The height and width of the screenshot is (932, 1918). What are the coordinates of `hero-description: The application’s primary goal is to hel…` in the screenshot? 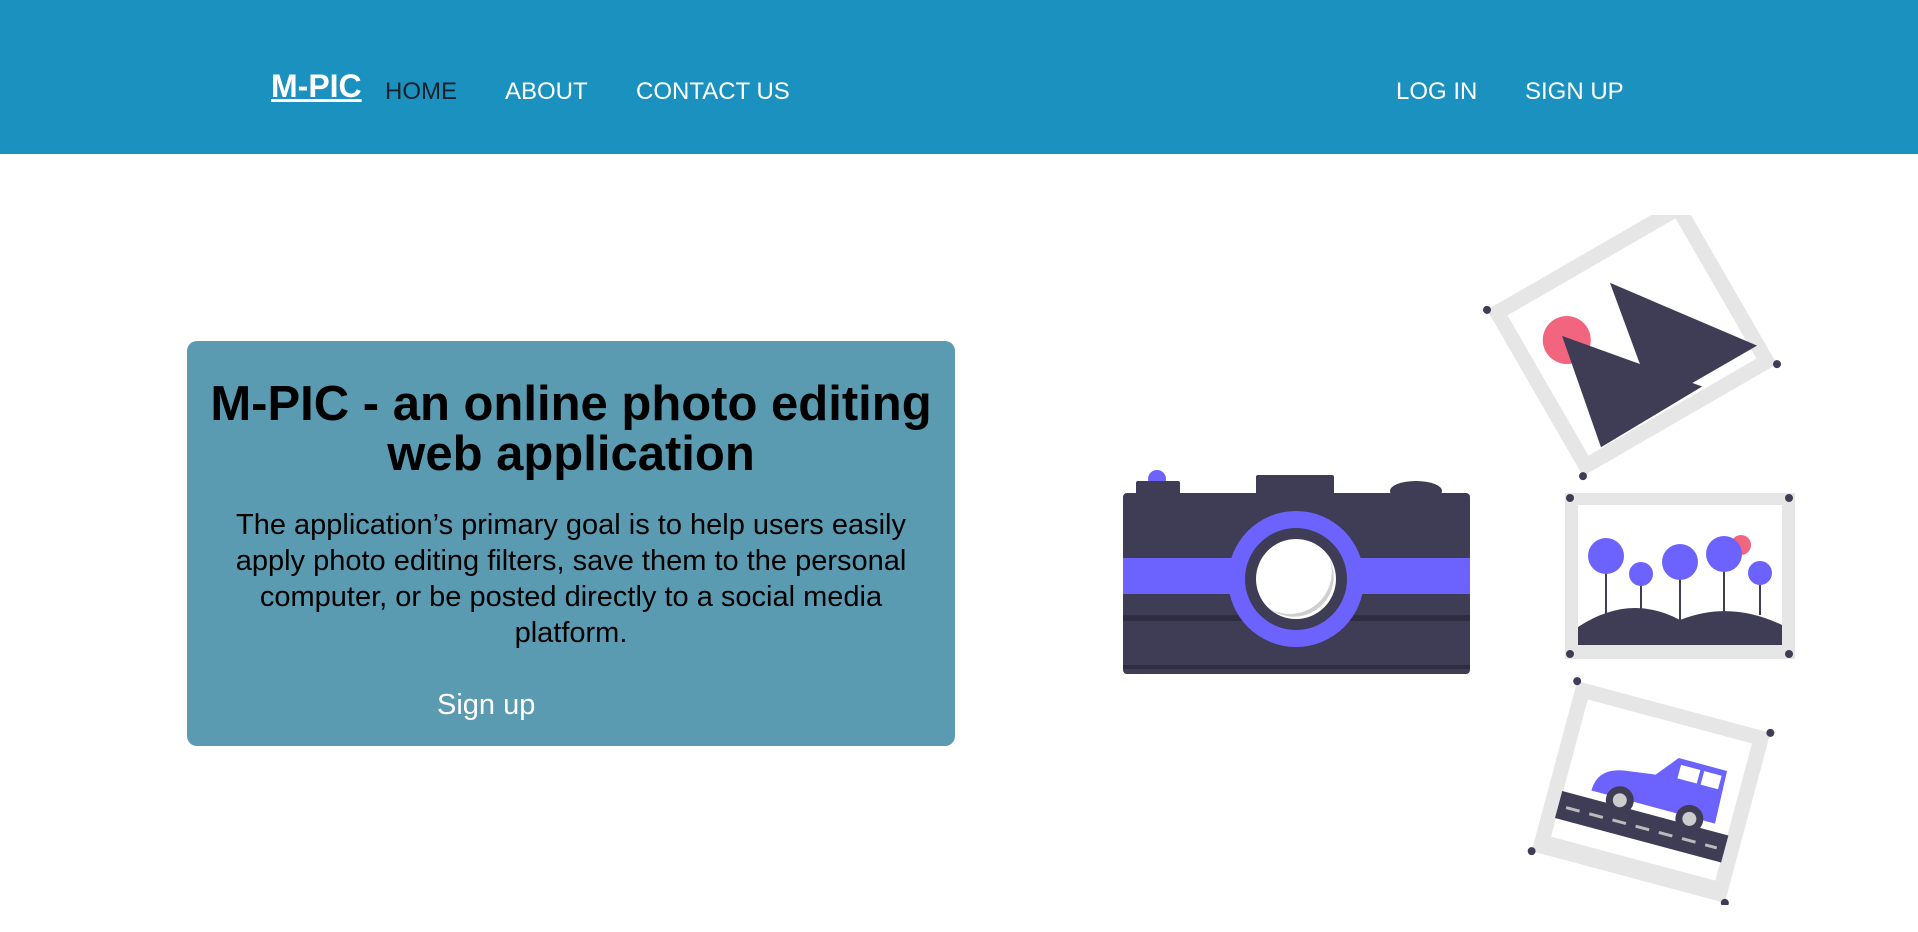 It's located at (571, 579).